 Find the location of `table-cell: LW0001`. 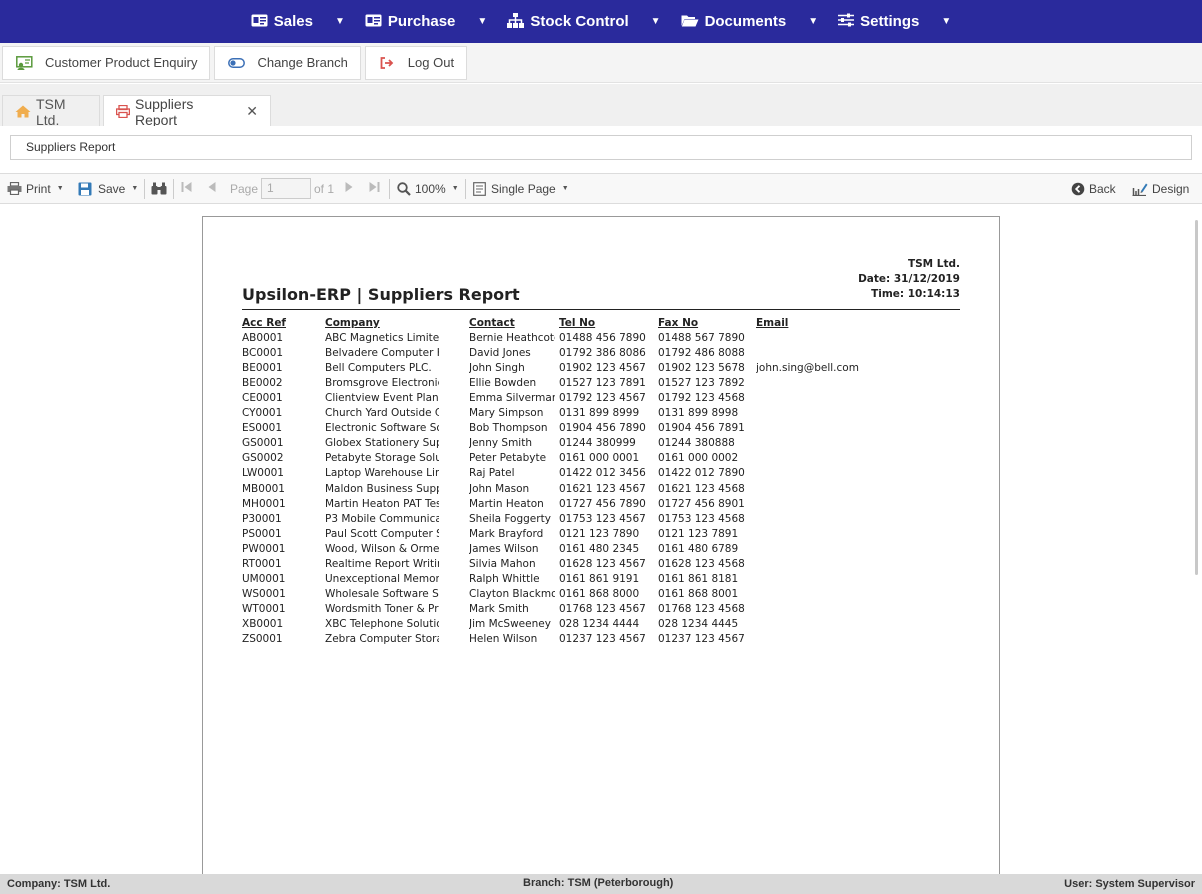

table-cell: LW0001 is located at coordinates (263, 473).